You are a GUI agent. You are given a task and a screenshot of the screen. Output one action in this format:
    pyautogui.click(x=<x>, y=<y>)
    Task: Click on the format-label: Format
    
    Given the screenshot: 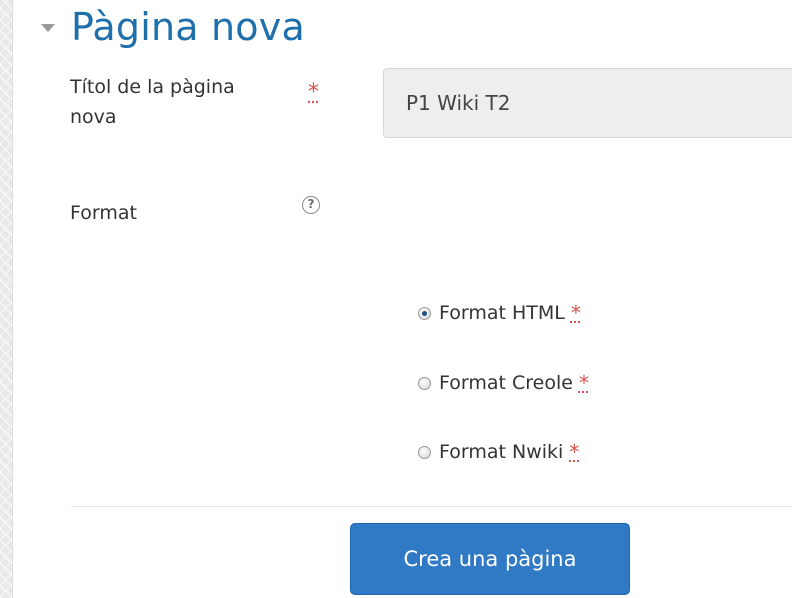 What is the action you would take?
    pyautogui.click(x=103, y=213)
    